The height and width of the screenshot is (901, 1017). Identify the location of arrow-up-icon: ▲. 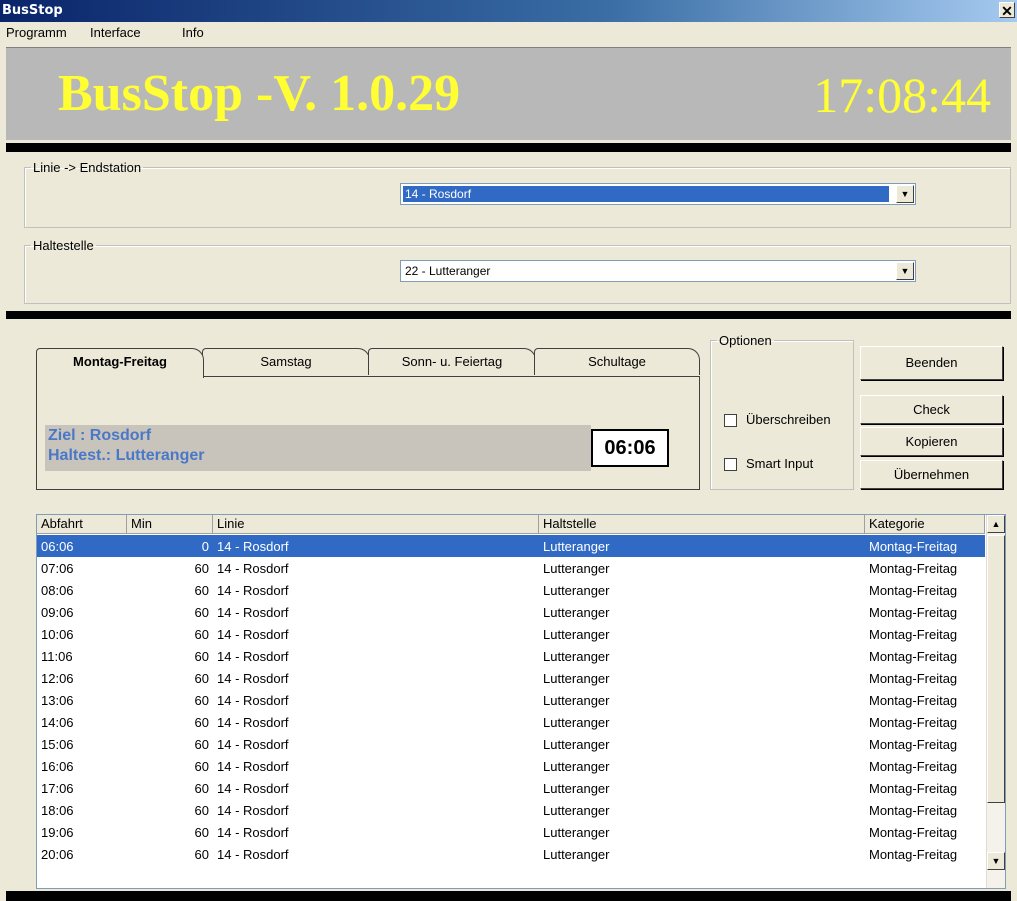
(996, 524).